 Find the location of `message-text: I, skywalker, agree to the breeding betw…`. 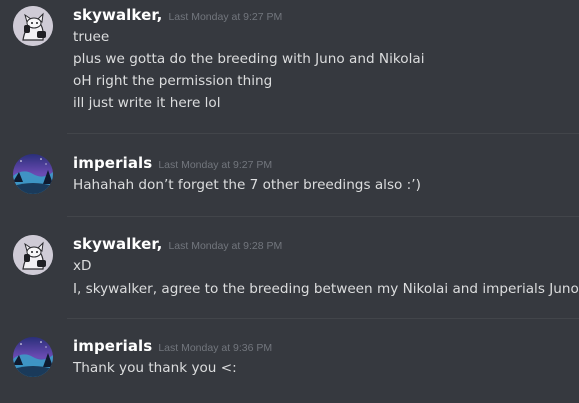

message-text: I, skywalker, agree to the breeding betw… is located at coordinates (326, 289).